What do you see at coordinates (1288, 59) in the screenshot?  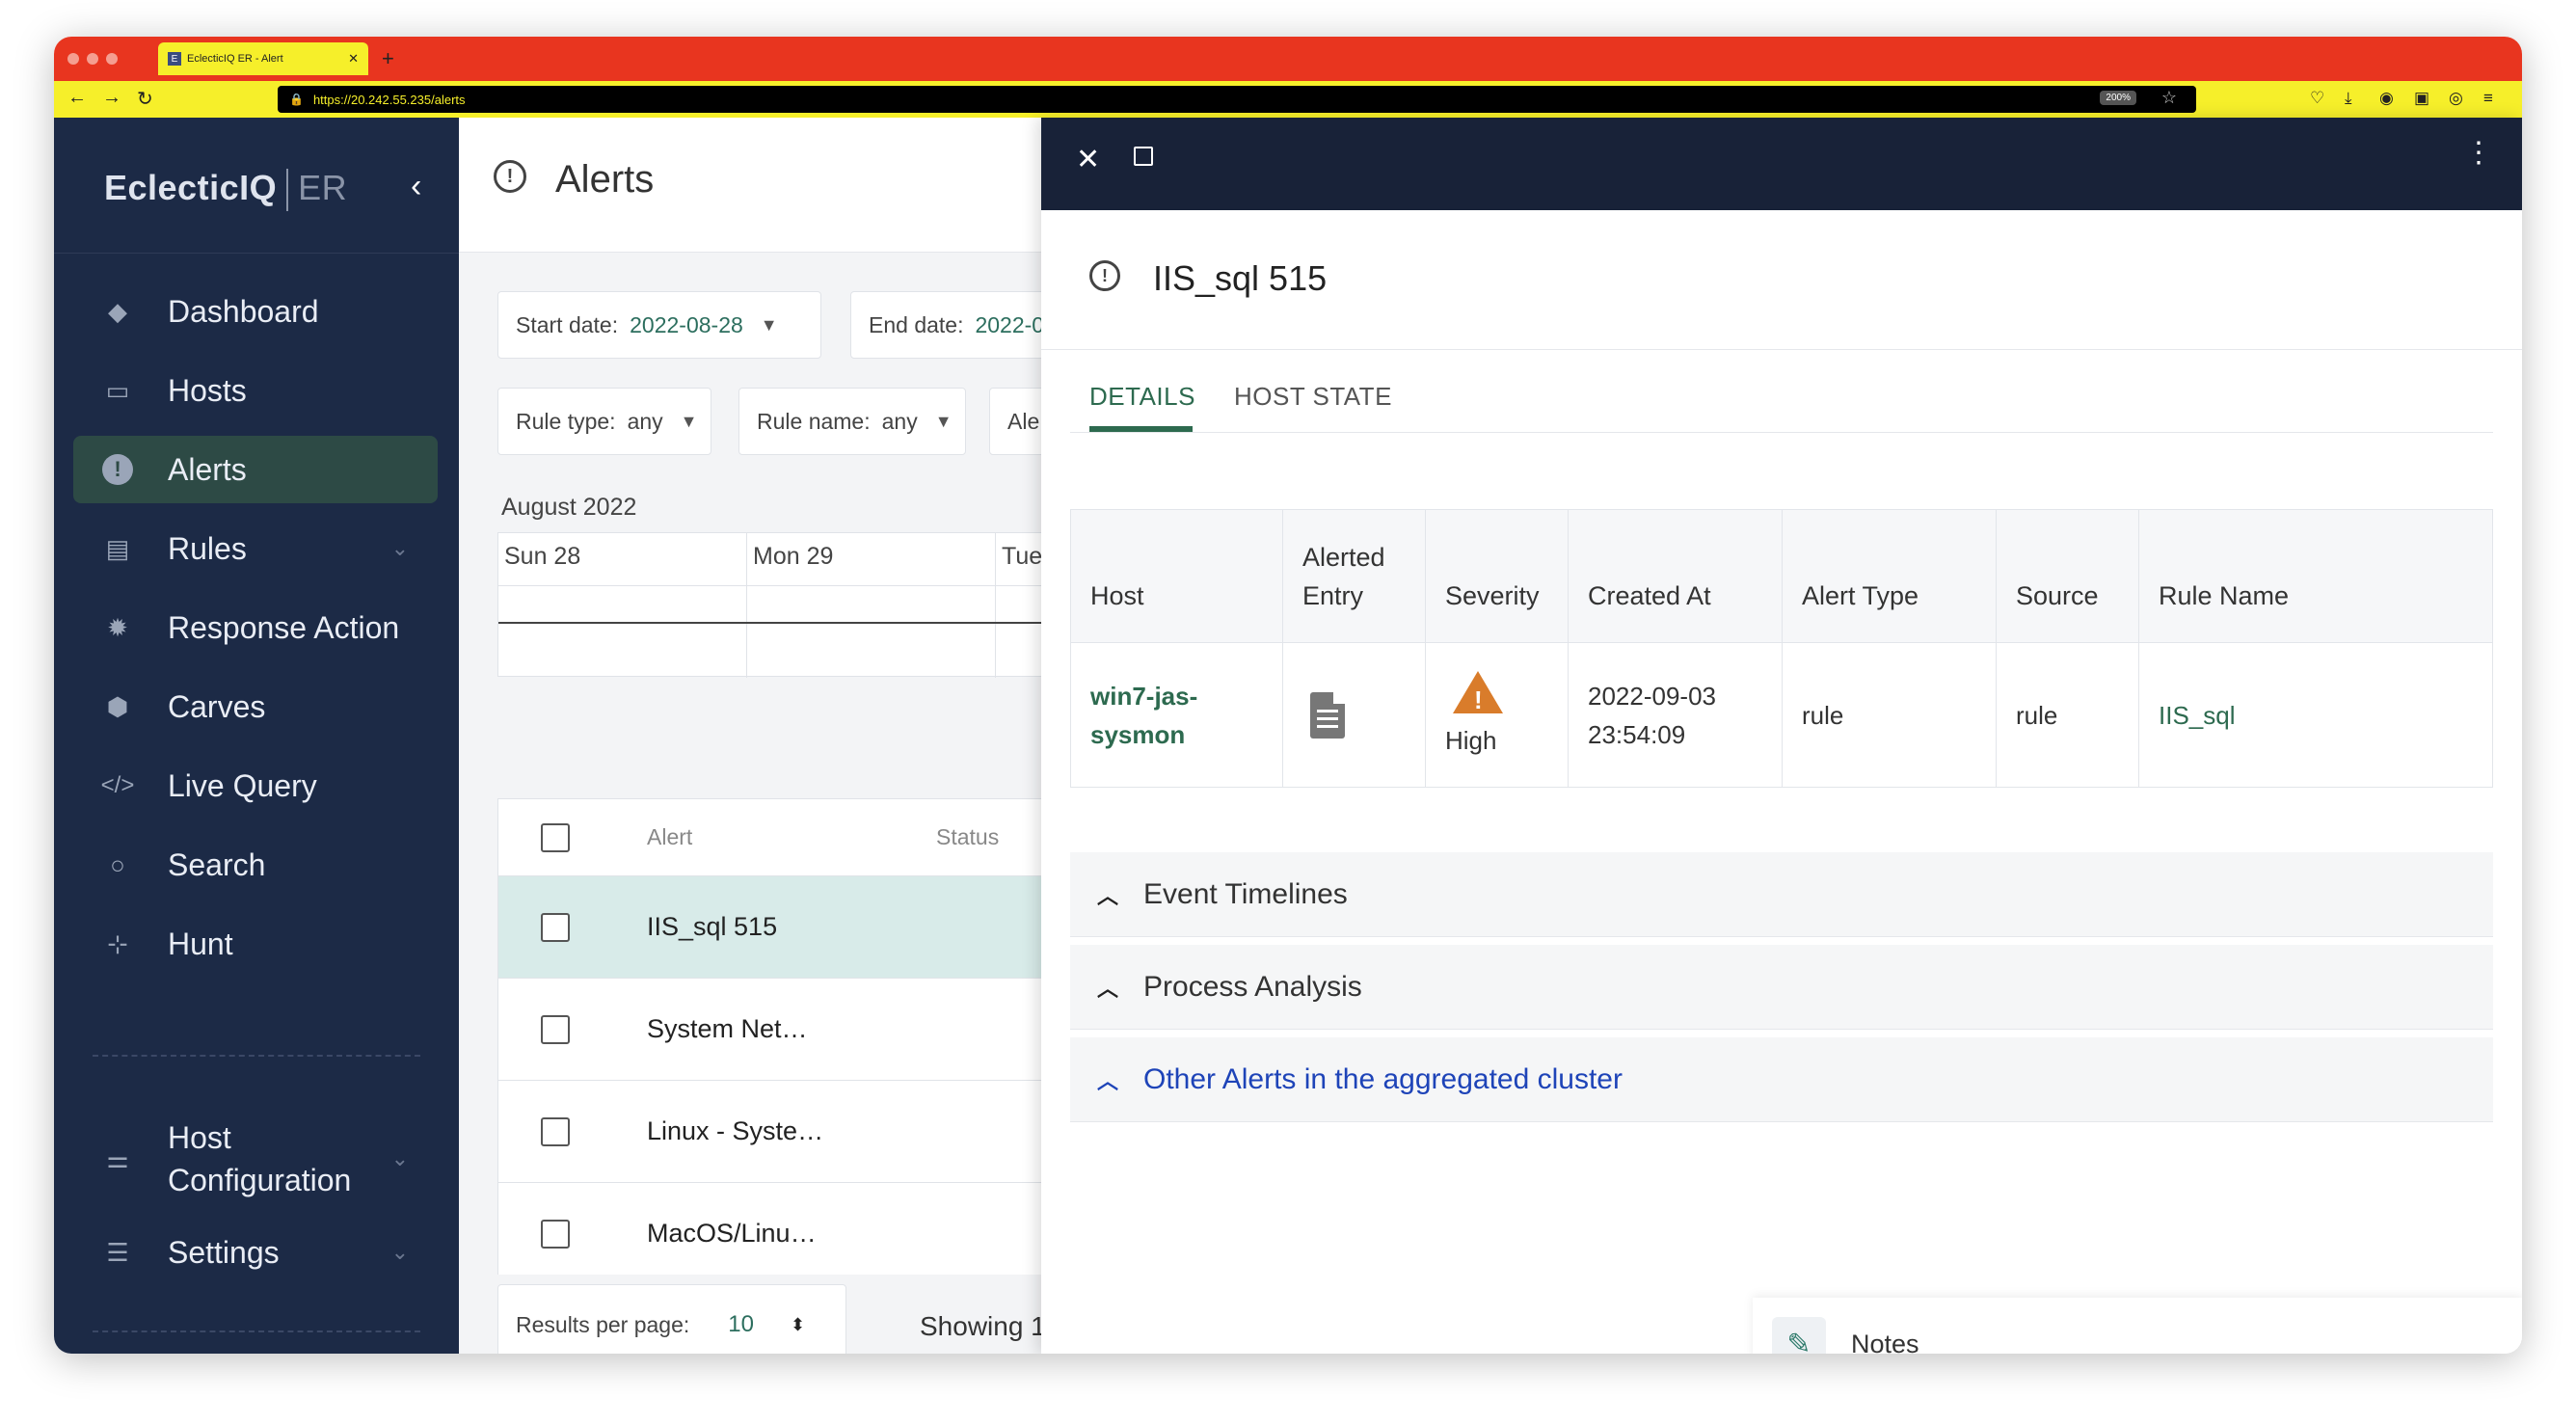 I see `browser-tabbar: E EclecticIQ ER - Alert ✕ +` at bounding box center [1288, 59].